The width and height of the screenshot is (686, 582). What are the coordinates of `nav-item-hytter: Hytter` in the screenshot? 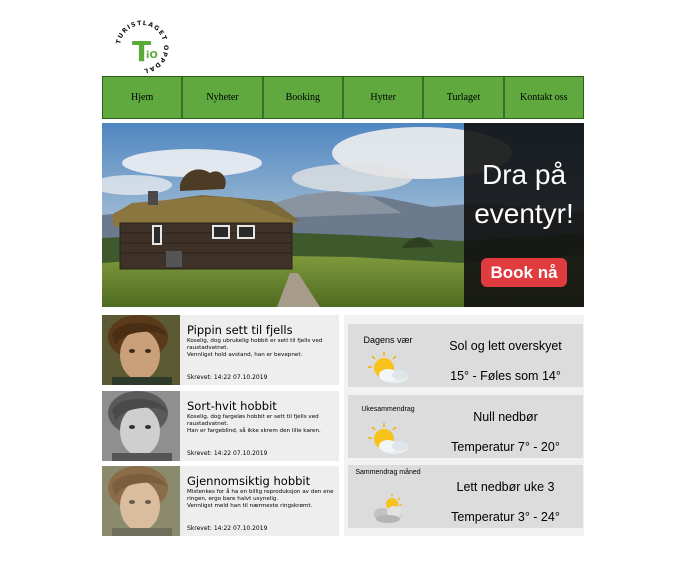 It's located at (384, 97).